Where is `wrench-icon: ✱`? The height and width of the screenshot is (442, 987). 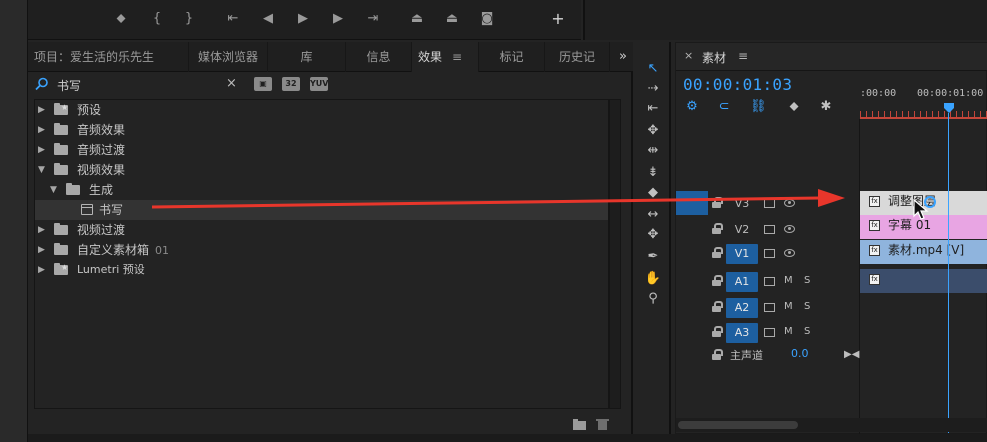
wrench-icon: ✱ is located at coordinates (826, 107).